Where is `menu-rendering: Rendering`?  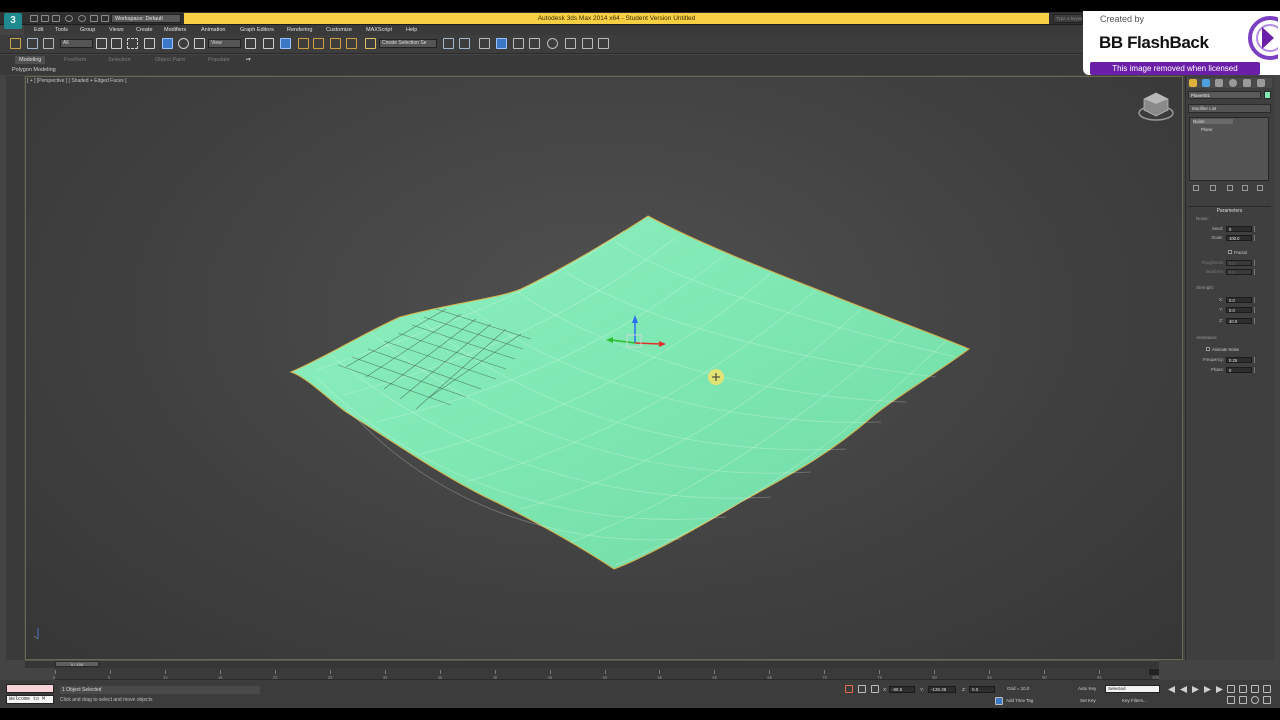
menu-rendering: Rendering is located at coordinates (299, 30).